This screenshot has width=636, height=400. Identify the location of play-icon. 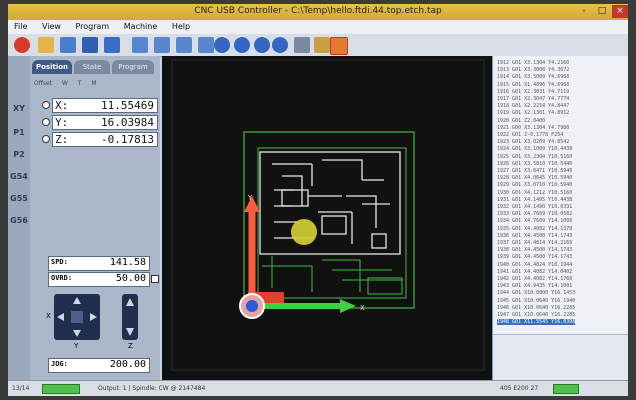
(68, 45).